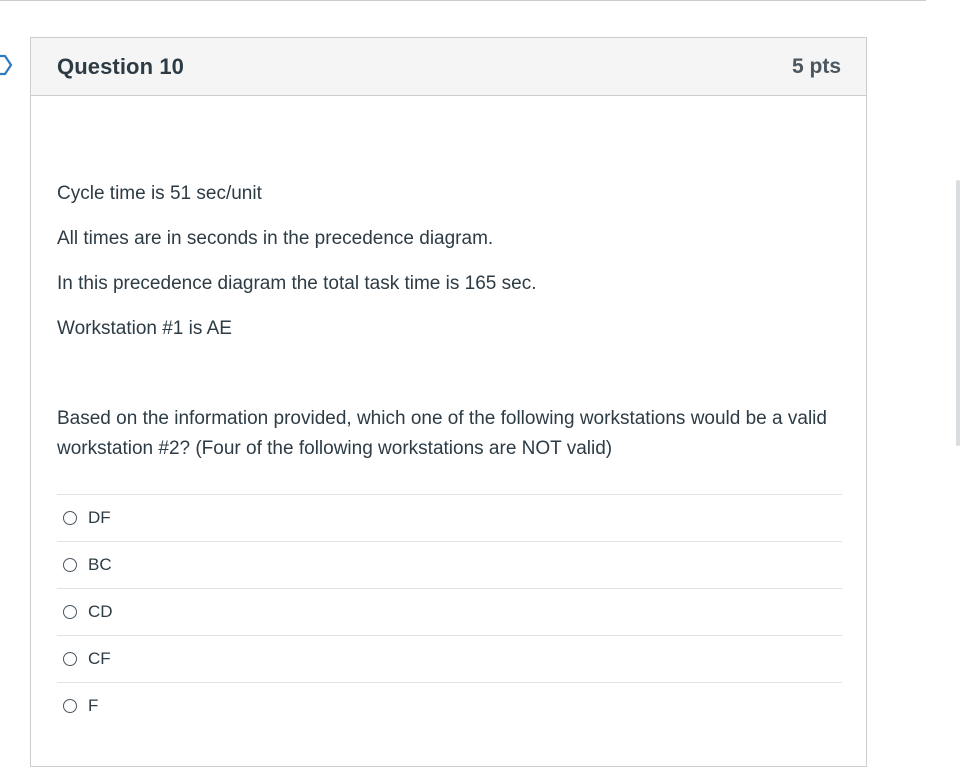  What do you see at coordinates (100, 565) in the screenshot?
I see `answer-label: BC` at bounding box center [100, 565].